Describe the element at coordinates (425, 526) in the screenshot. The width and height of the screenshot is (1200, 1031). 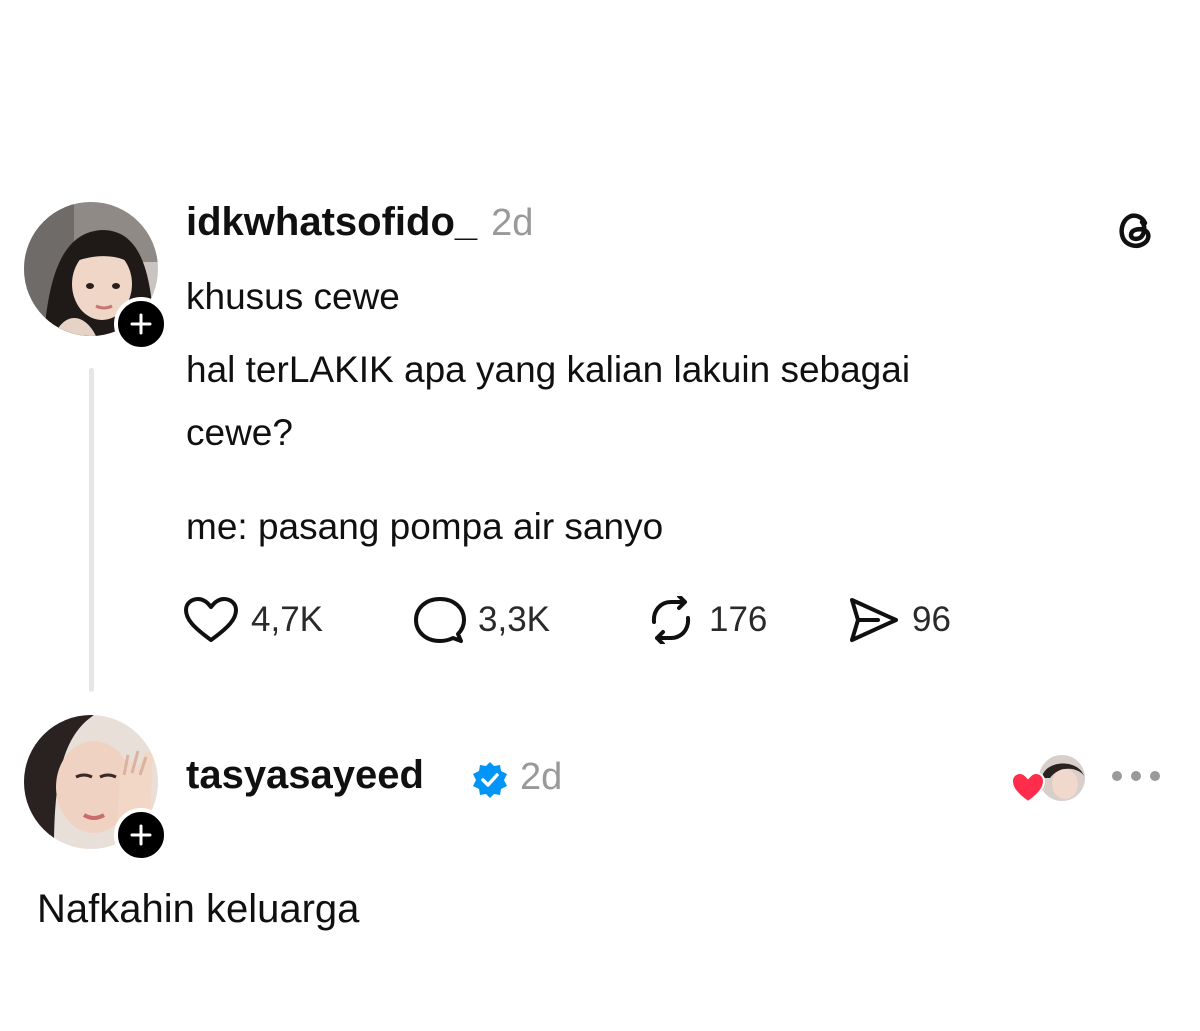
I see `post-line-4: me: pasang pompa air sanyo` at that location.